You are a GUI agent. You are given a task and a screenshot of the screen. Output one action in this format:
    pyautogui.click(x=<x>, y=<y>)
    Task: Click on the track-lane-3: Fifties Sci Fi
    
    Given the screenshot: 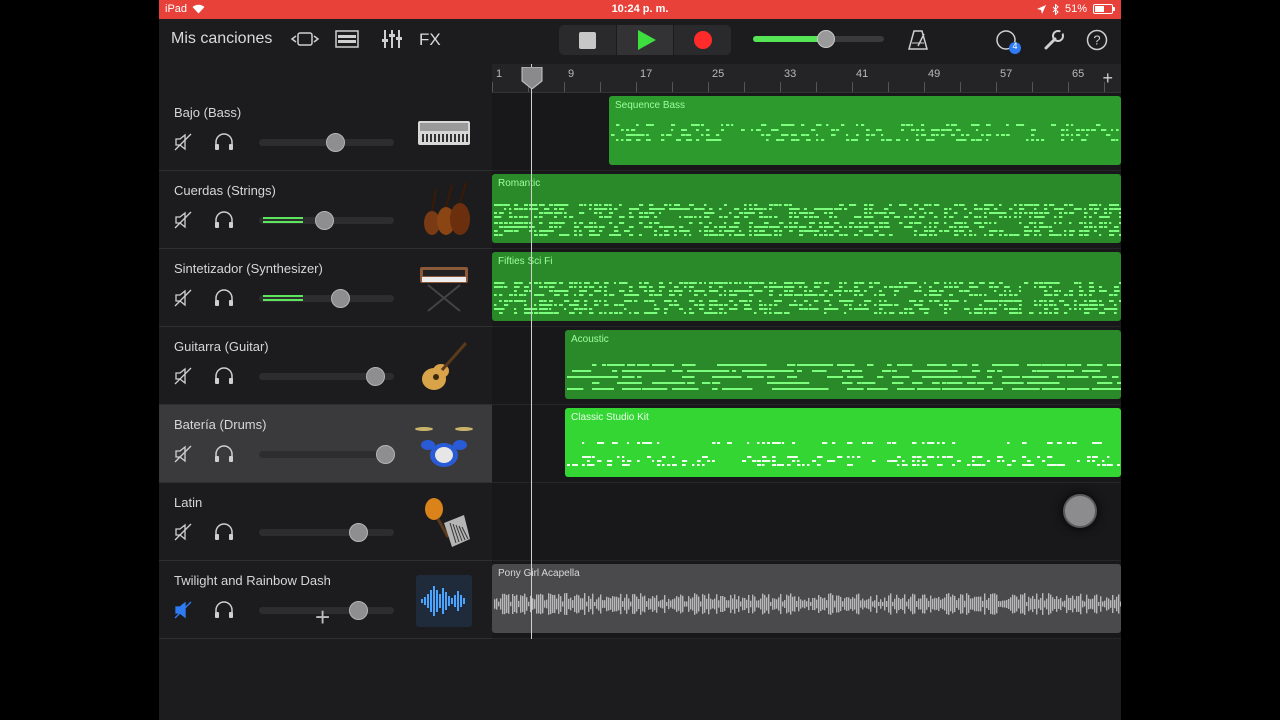 What is the action you would take?
    pyautogui.click(x=806, y=288)
    